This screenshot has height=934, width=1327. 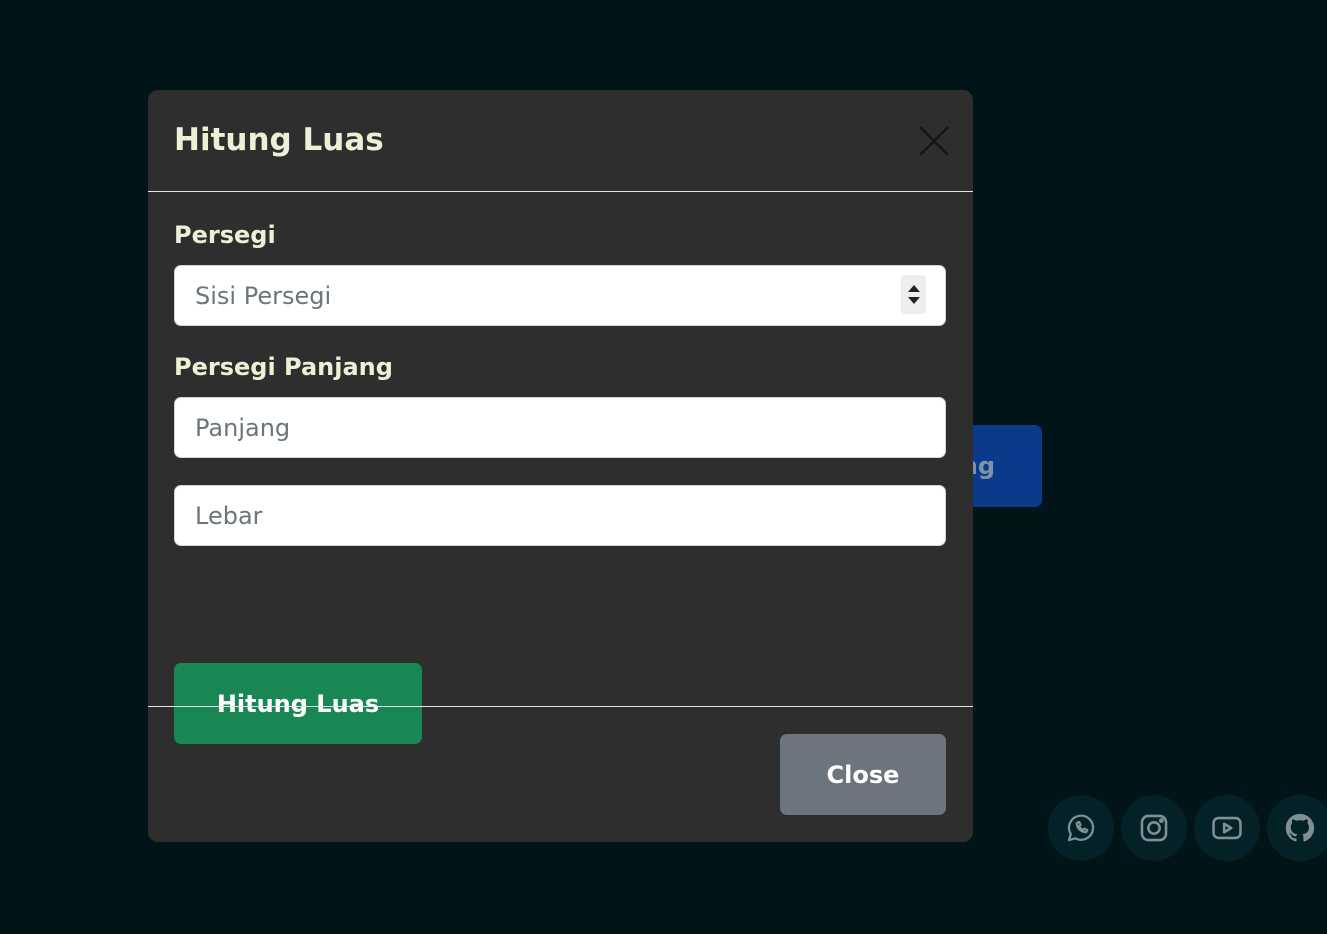 I want to click on close-icon, so click(x=934, y=141).